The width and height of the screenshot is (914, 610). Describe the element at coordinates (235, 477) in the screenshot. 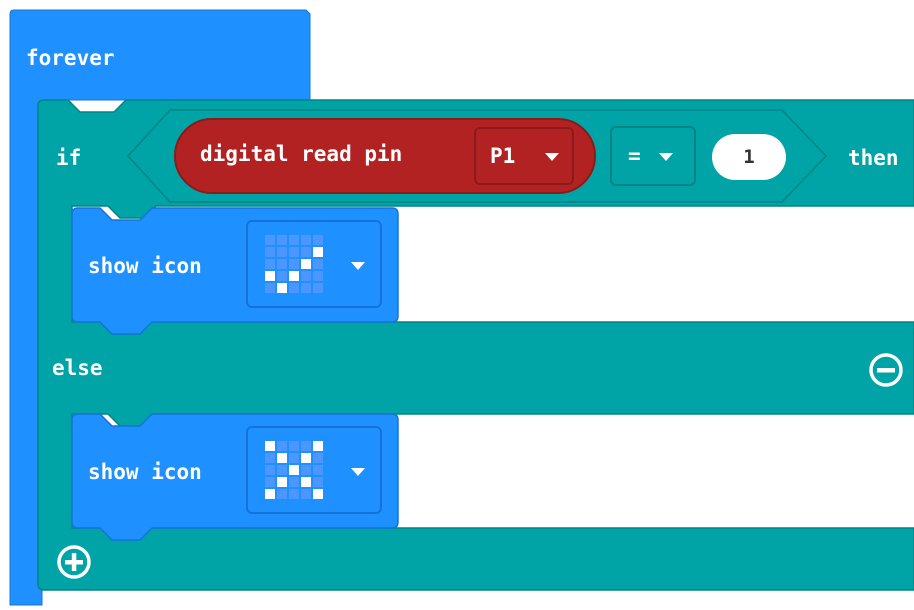

I see `show-icon-else-shape` at that location.